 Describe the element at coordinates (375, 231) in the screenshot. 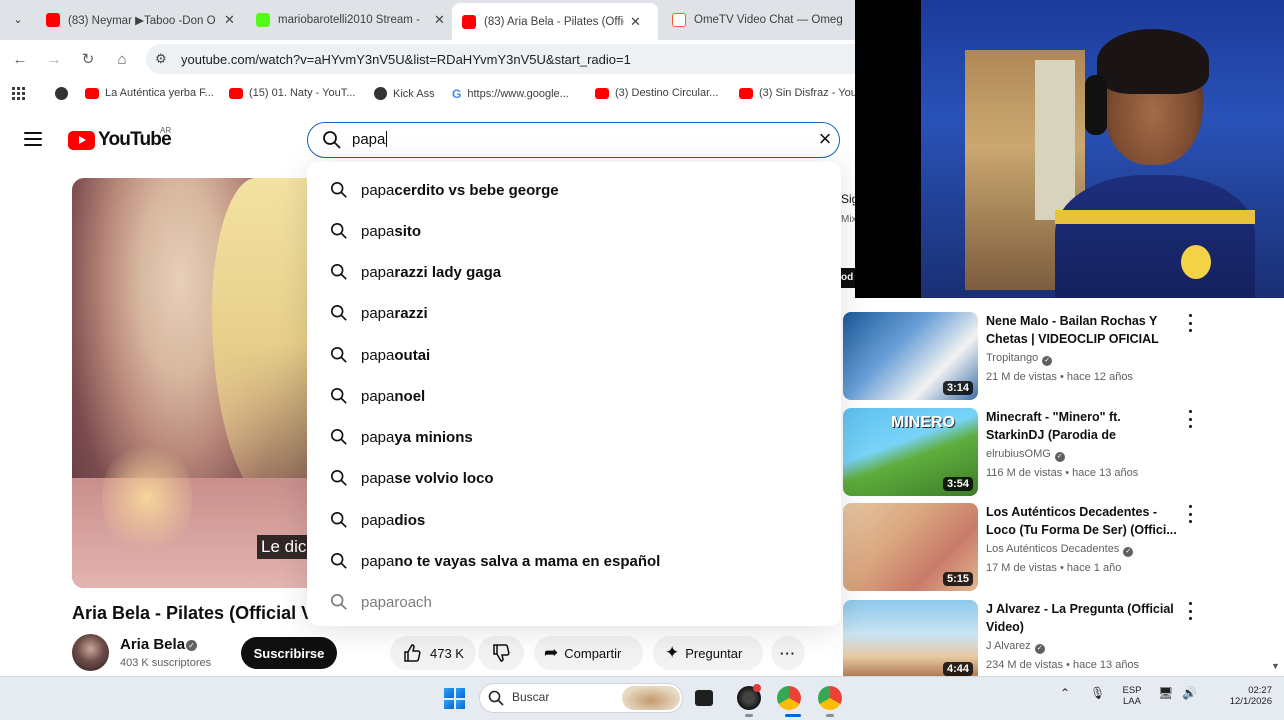

I see `search-suggestion: papa sito` at that location.